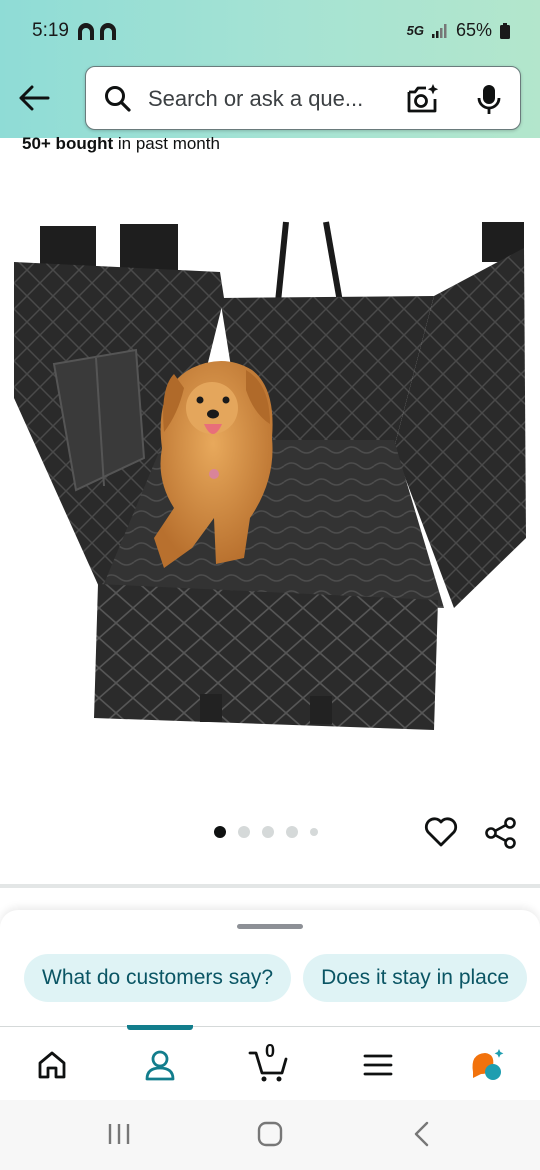 This screenshot has height=1170, width=540. Describe the element at coordinates (166, 143) in the screenshot. I see `bought-suffix: in past month` at that location.